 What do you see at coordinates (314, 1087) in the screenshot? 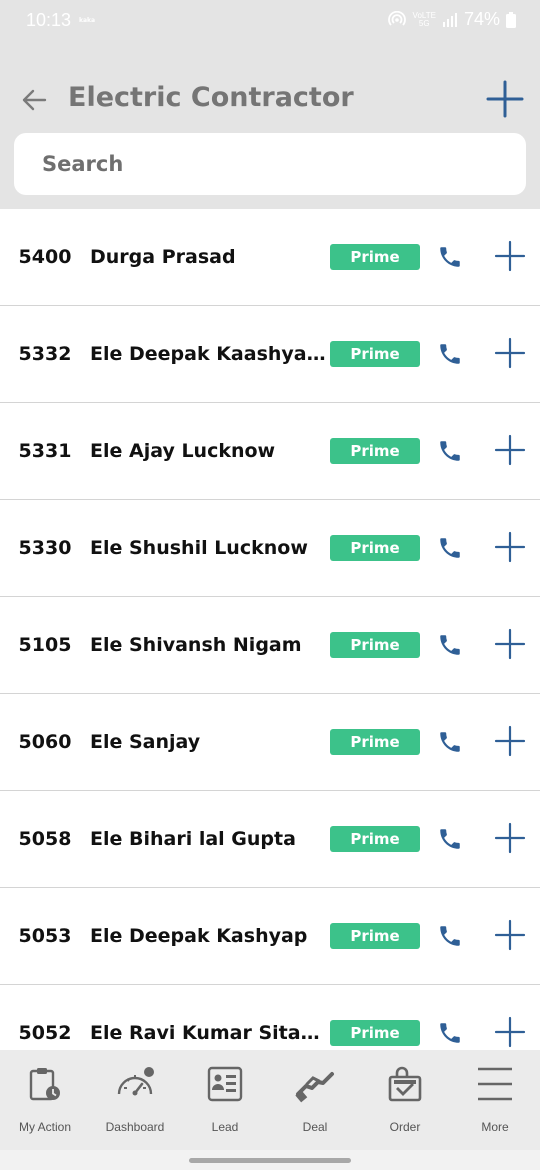
I see `handshake-icon` at bounding box center [314, 1087].